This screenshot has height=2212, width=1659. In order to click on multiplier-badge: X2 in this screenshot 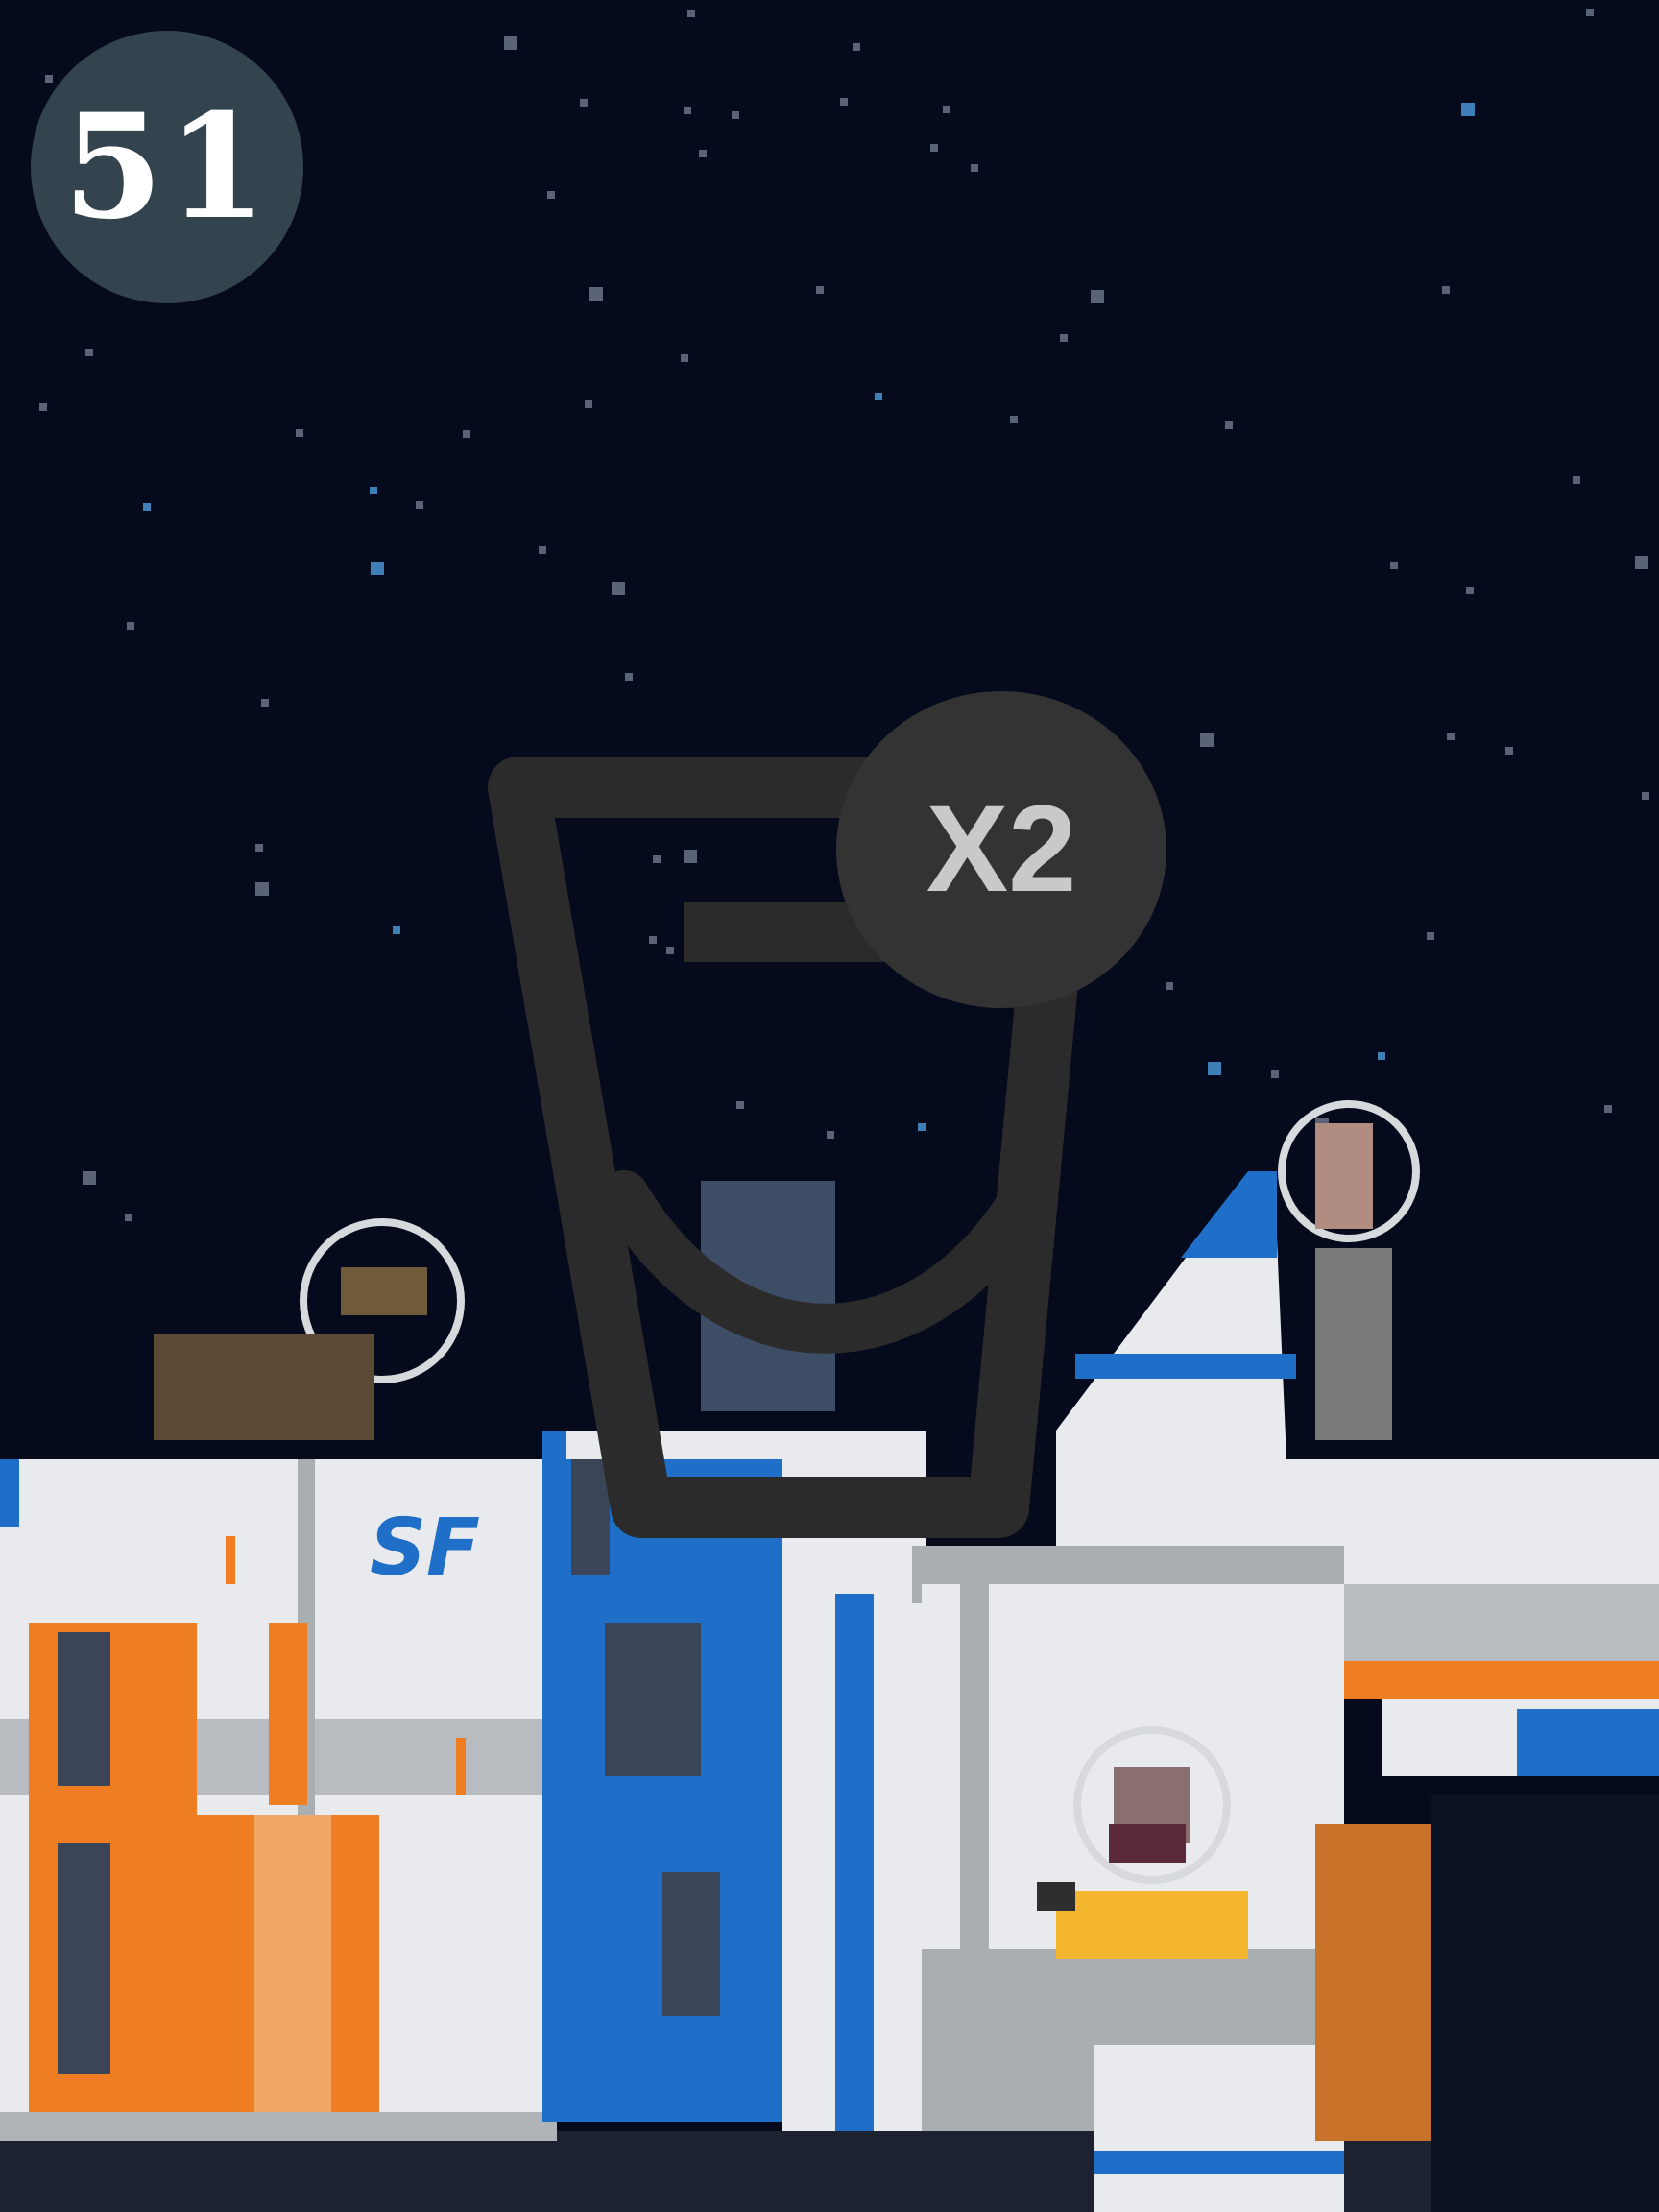, I will do `click(1001, 849)`.